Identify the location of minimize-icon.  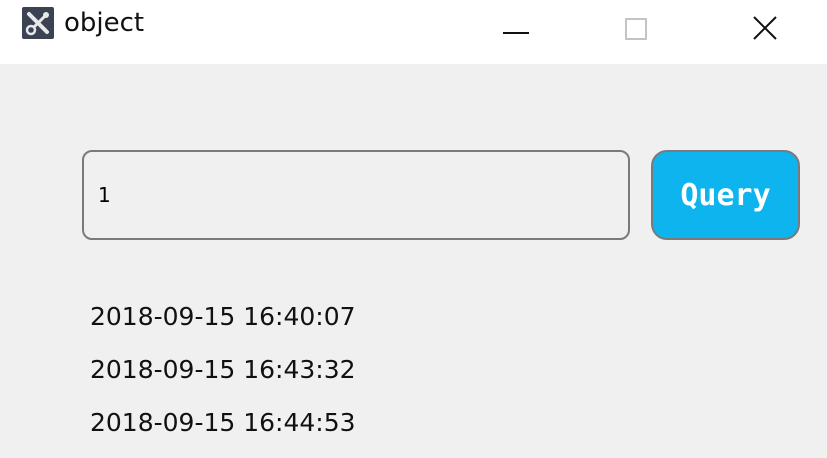
(516, 33).